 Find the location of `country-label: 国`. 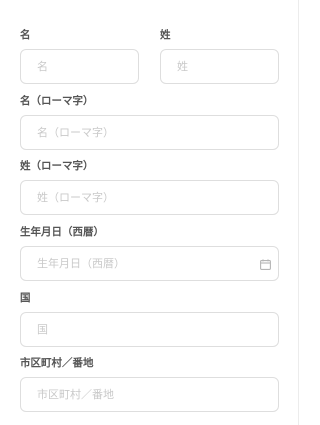

country-label: 国 is located at coordinates (25, 298).